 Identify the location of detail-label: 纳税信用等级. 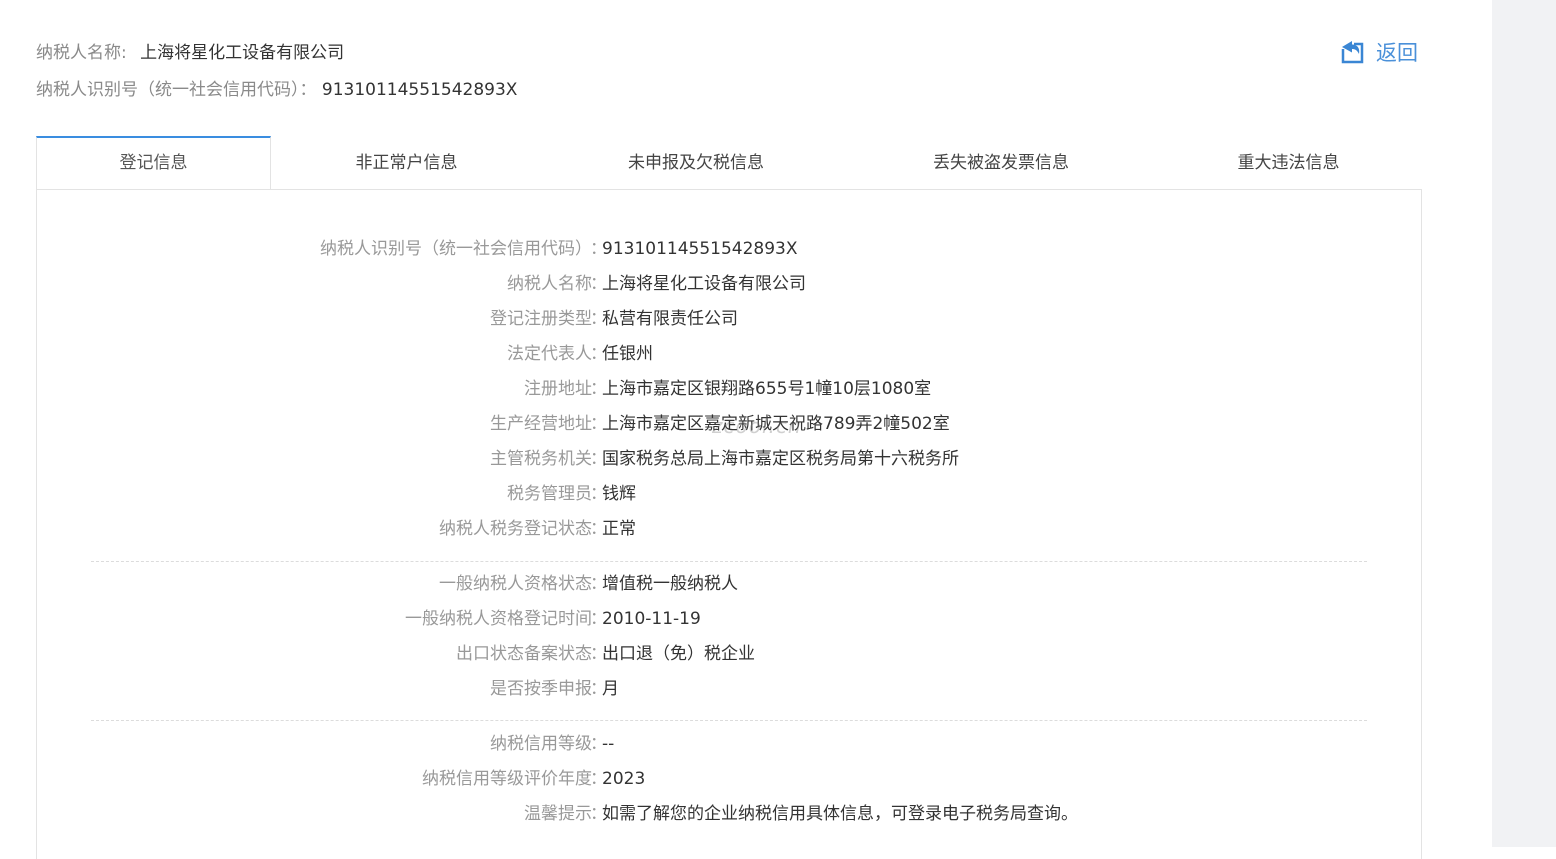
(541, 744).